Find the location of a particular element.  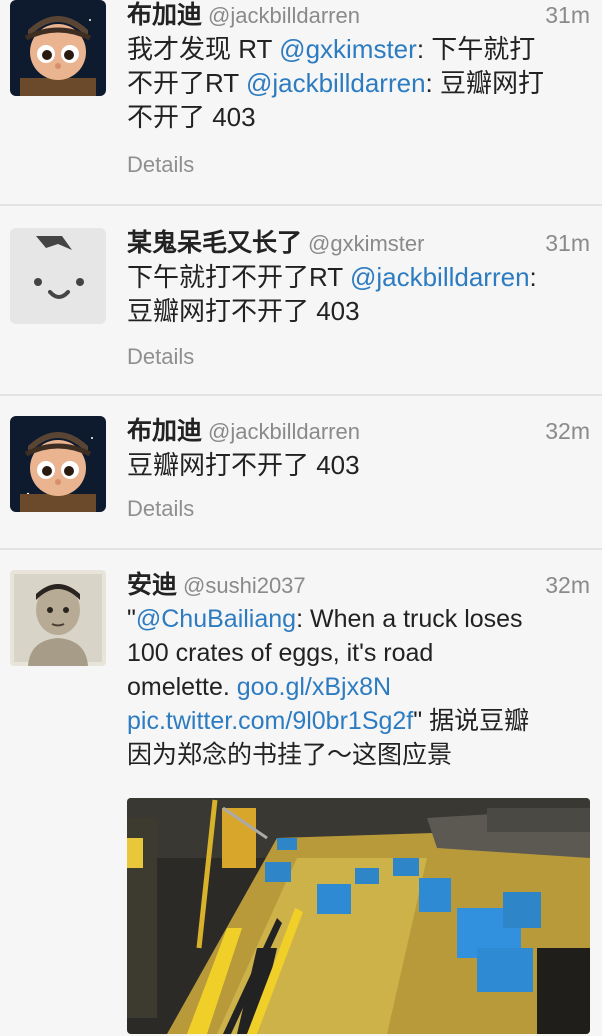

text-line: 不开了 403 is located at coordinates (191, 117).